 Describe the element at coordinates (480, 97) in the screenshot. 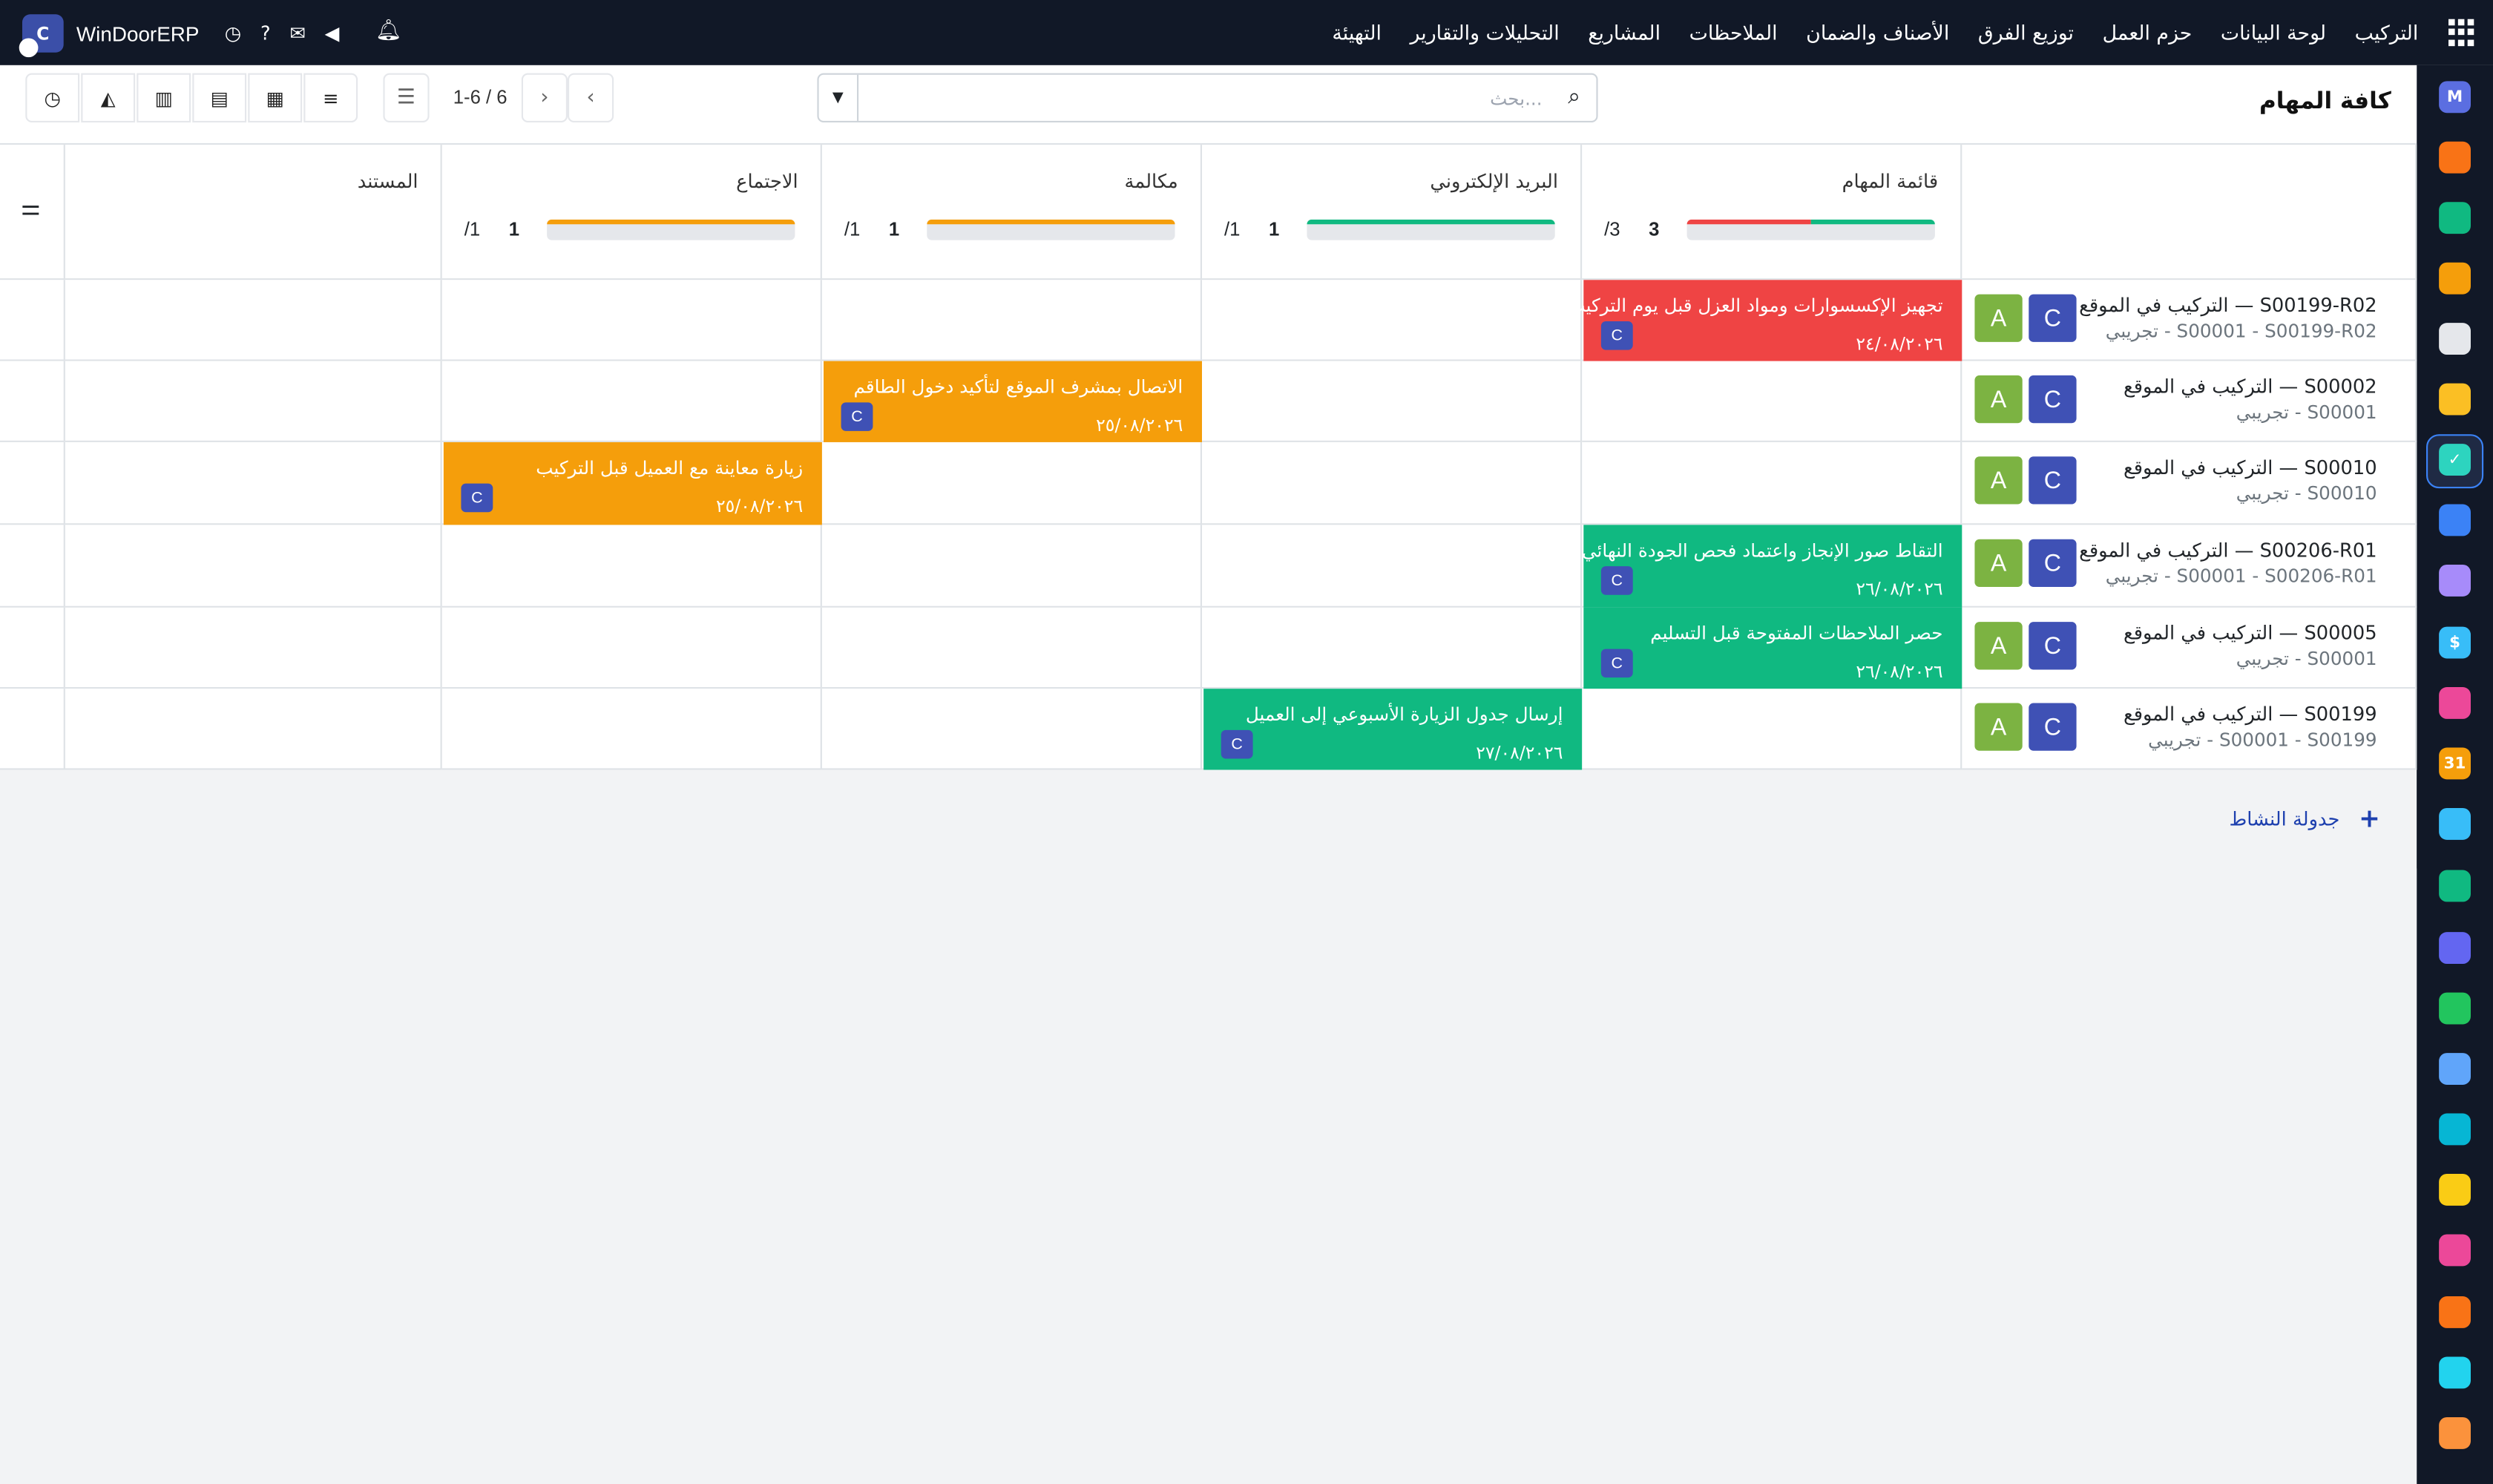

I see `pager-value: 1-6 / 6` at that location.